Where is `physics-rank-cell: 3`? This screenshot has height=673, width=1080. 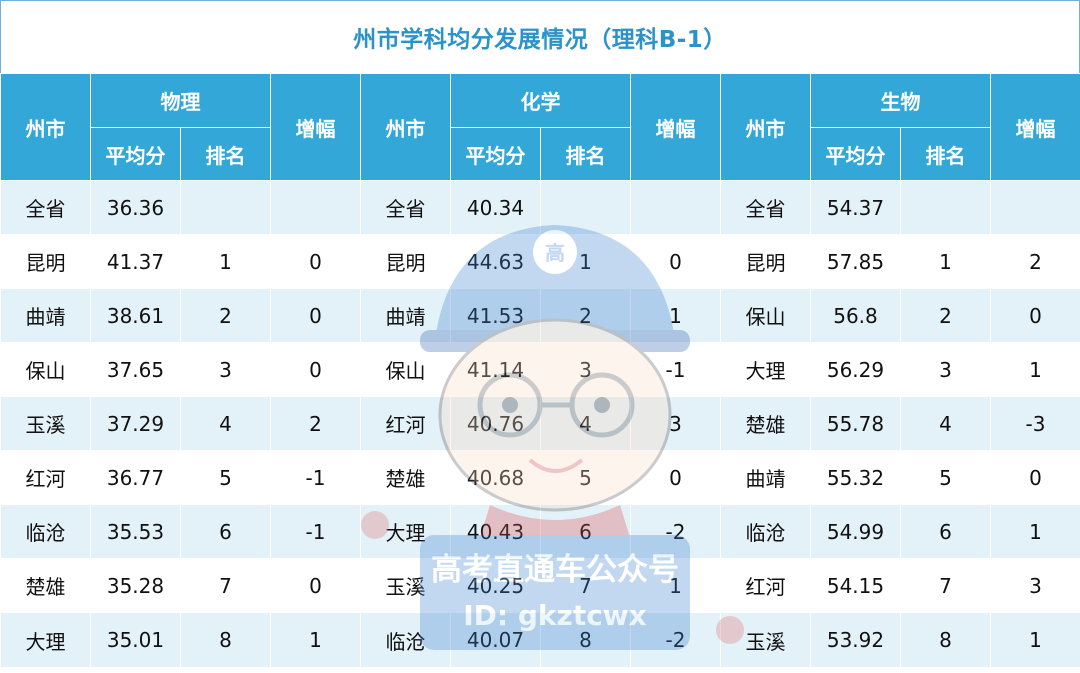
physics-rank-cell: 3 is located at coordinates (225, 369).